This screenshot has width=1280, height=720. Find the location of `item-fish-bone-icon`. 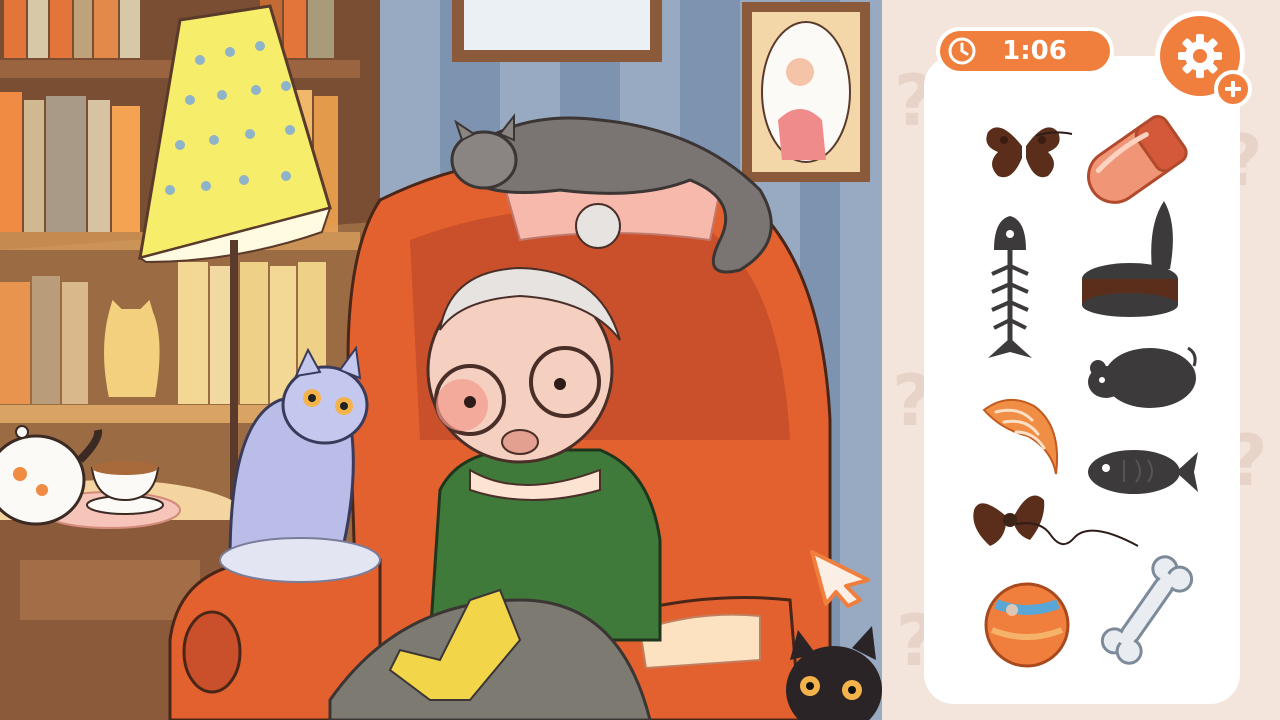

item-fish-bone-icon is located at coordinates (1010, 287).